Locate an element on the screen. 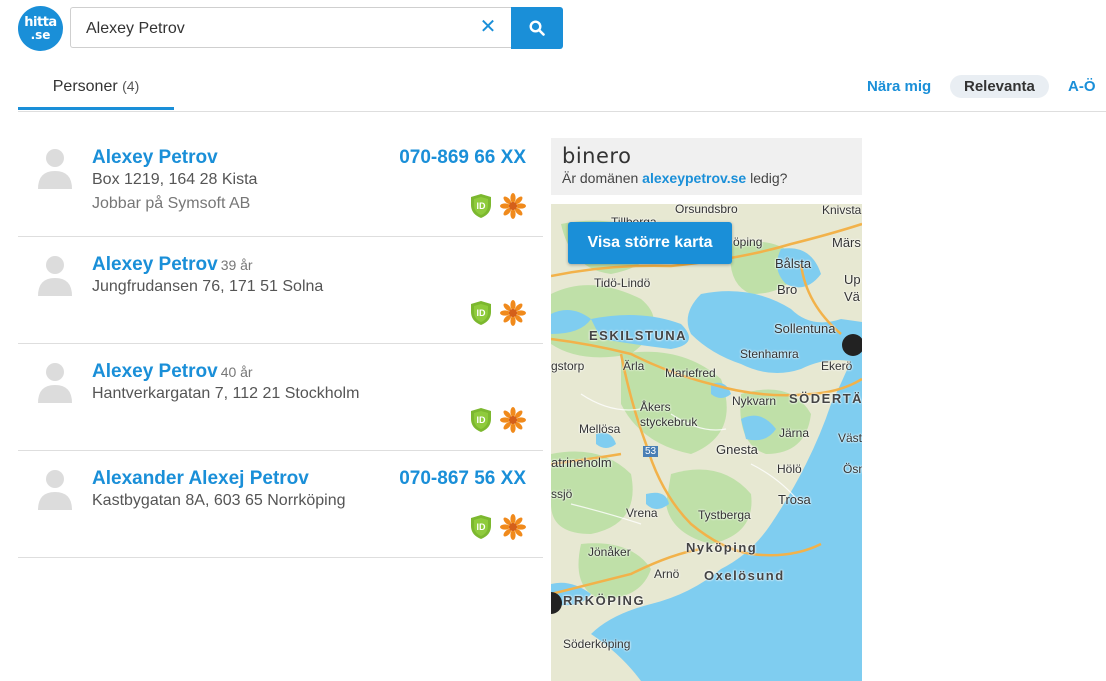 Image resolution: width=1106 pixels, height=681 pixels. search-button is located at coordinates (537, 28).